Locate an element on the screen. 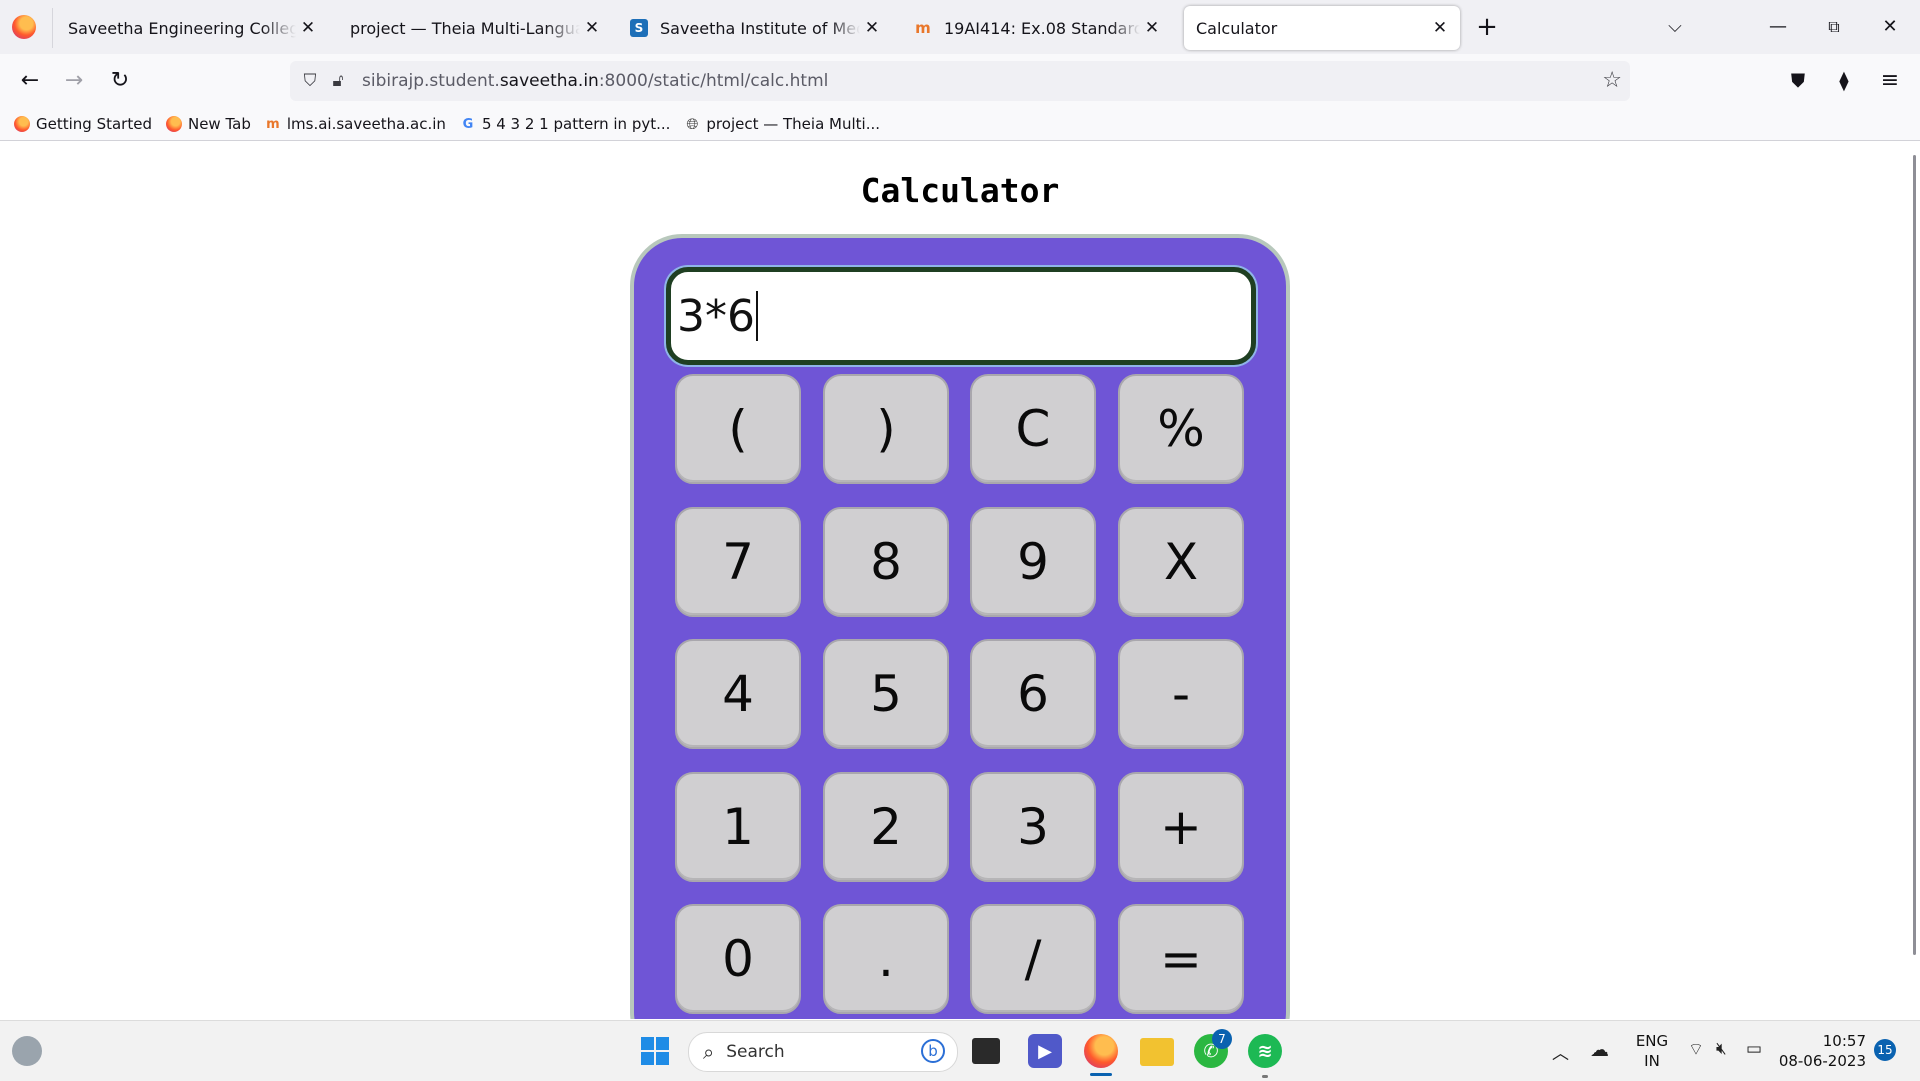 The image size is (1920, 1081). notification-badge: 15 is located at coordinates (1885, 1050).